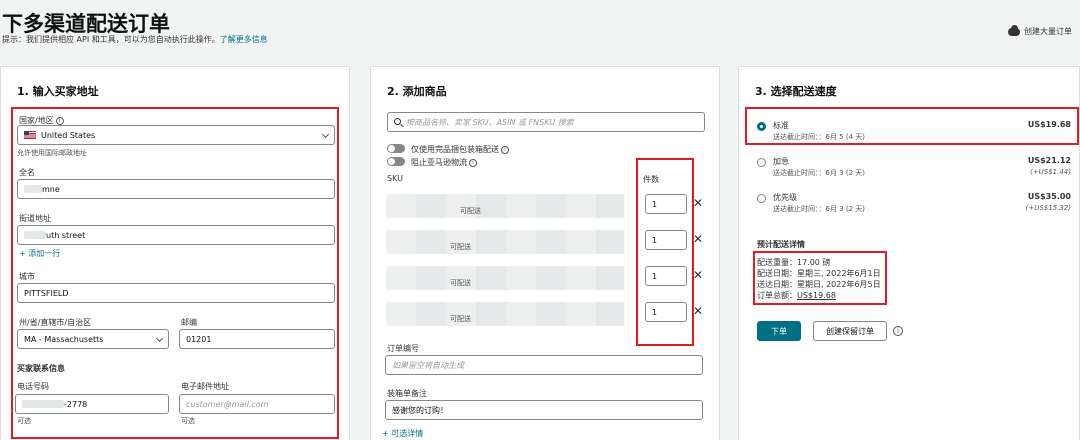  I want to click on create-bulk-orders-button: 创建大量订单, so click(1040, 30).